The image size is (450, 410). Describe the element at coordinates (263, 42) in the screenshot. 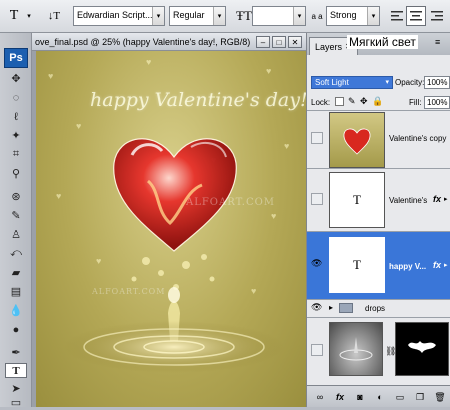

I see `minimize-icon: –` at that location.